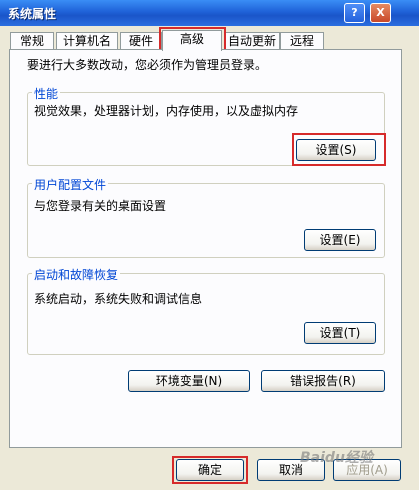  What do you see at coordinates (118, 299) in the screenshot?
I see `startup-recovery-description: 系统启动，系统失败和调试信息` at bounding box center [118, 299].